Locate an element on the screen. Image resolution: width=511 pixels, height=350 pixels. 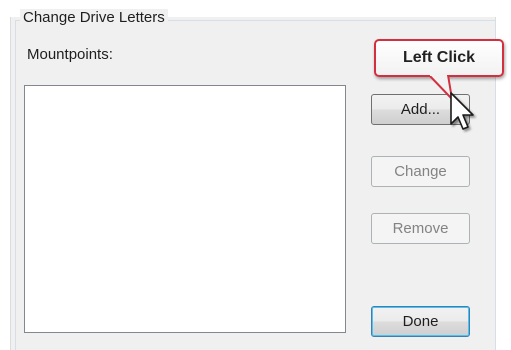
left-click-callout: Left Click is located at coordinates (439, 58).